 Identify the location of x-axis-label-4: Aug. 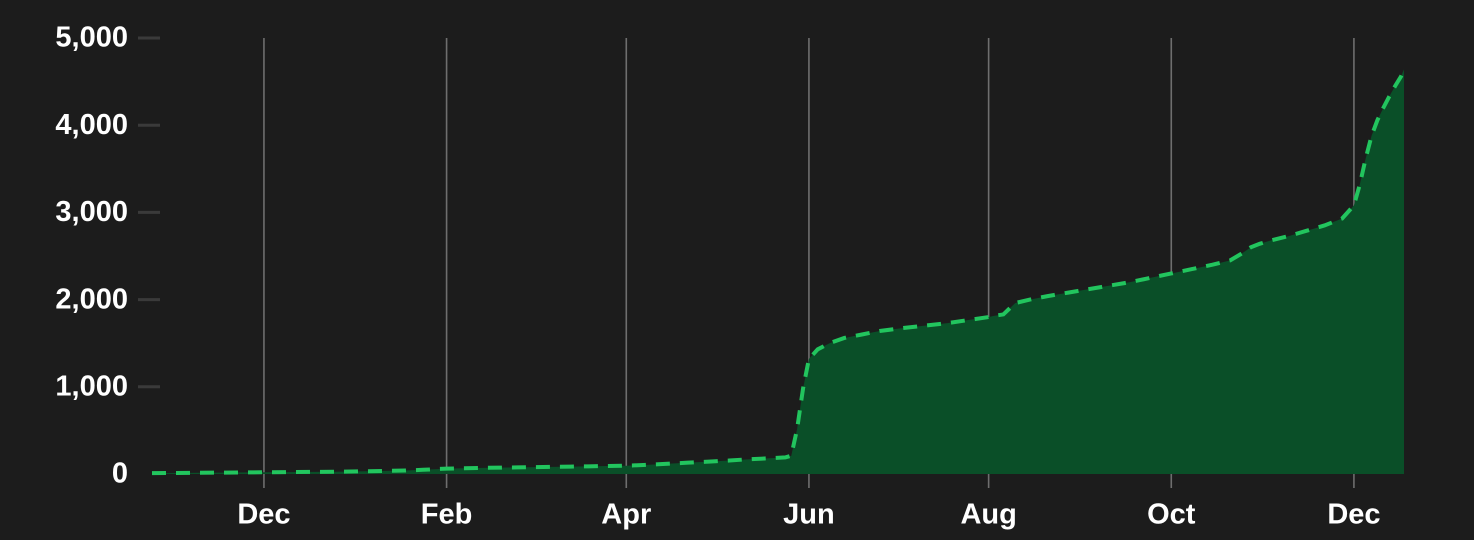
(988, 515).